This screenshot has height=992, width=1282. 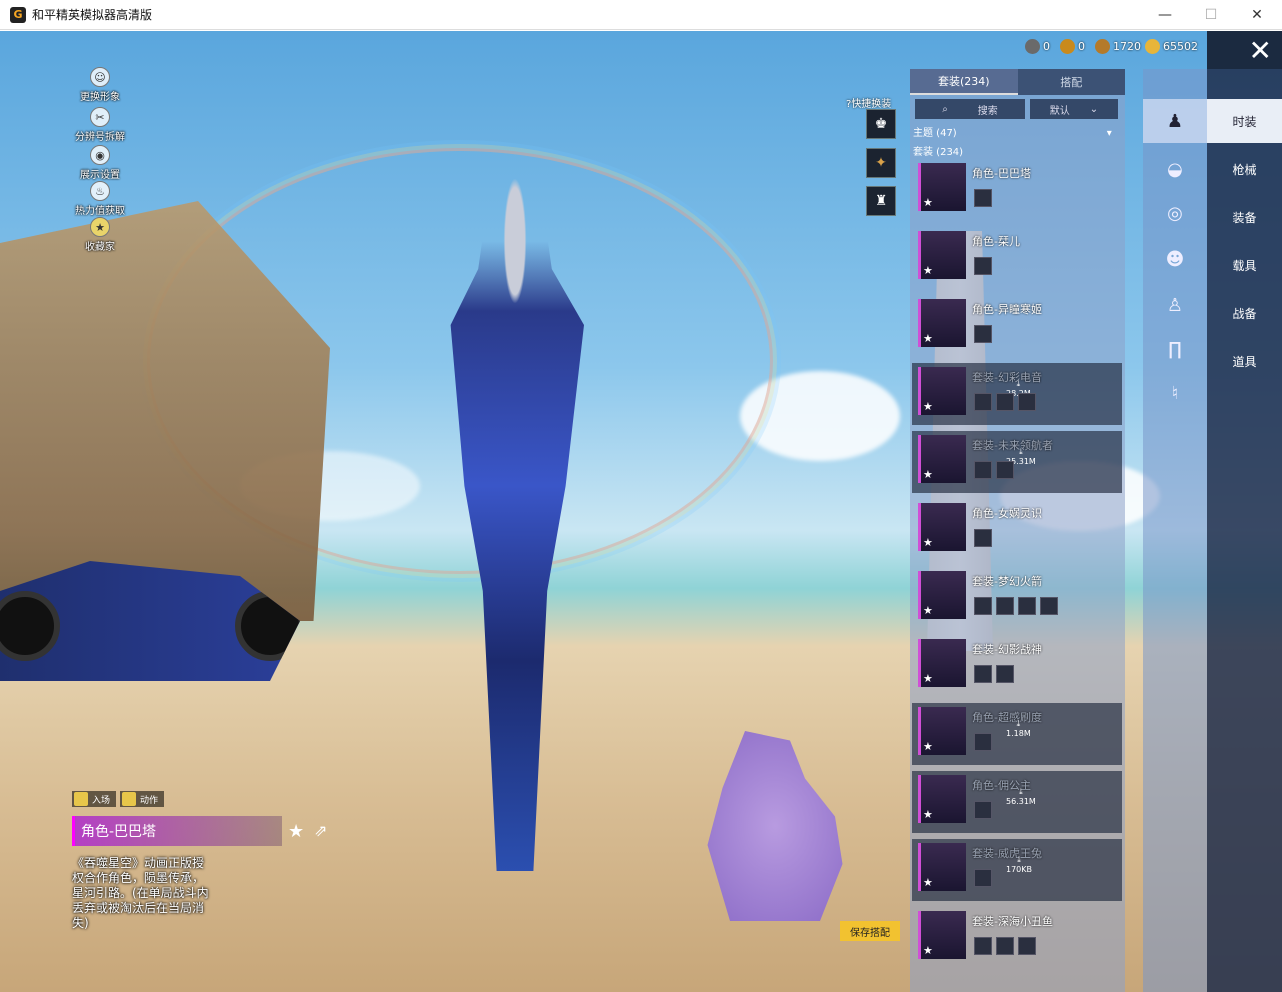 What do you see at coordinates (1018, 728) in the screenshot?
I see `download-indicator: ⤓ 1.18M` at bounding box center [1018, 728].